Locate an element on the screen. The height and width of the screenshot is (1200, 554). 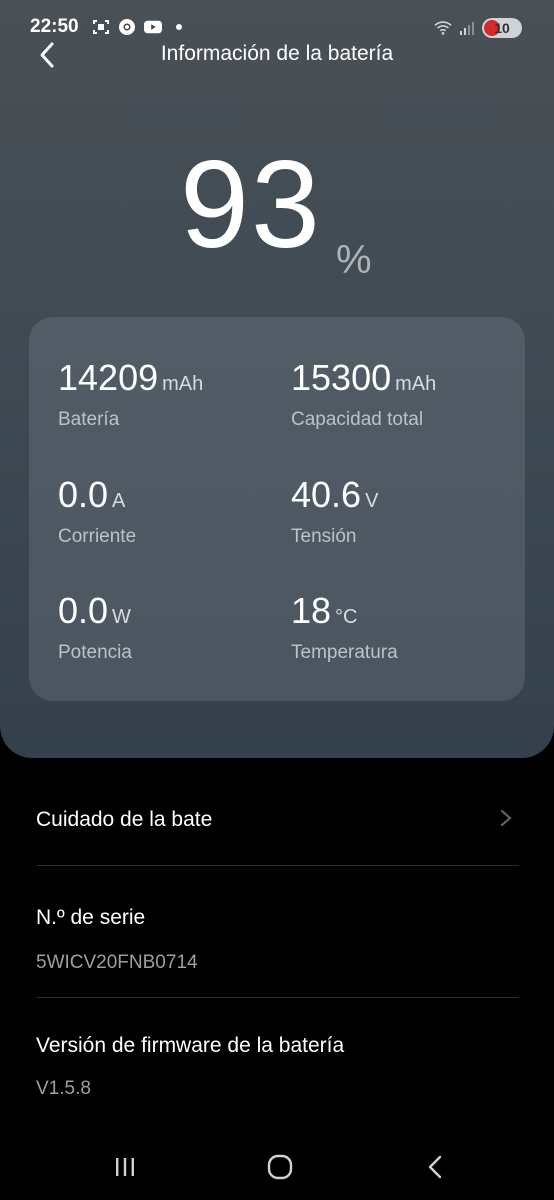
stat-label: Batería is located at coordinates (89, 419).